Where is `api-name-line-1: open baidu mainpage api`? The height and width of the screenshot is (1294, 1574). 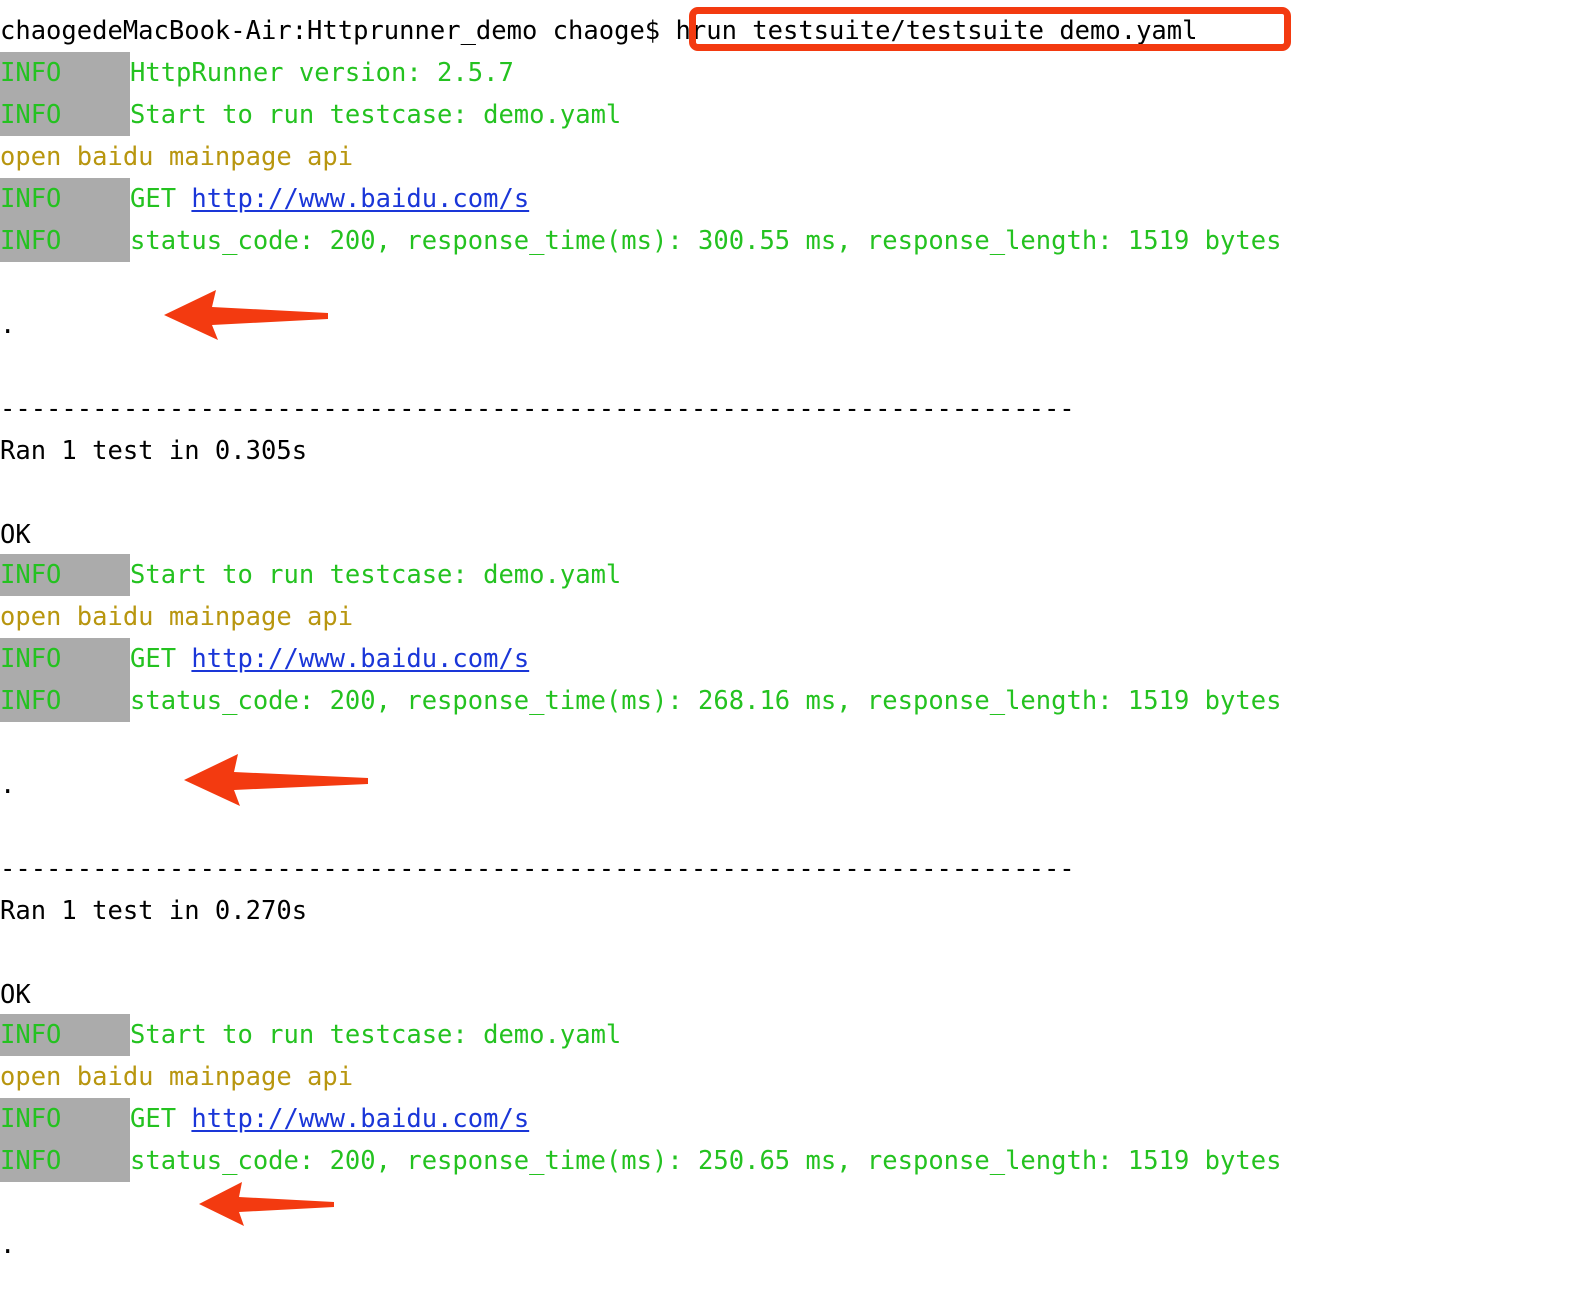 api-name-line-1: open baidu mainpage api is located at coordinates (176, 157).